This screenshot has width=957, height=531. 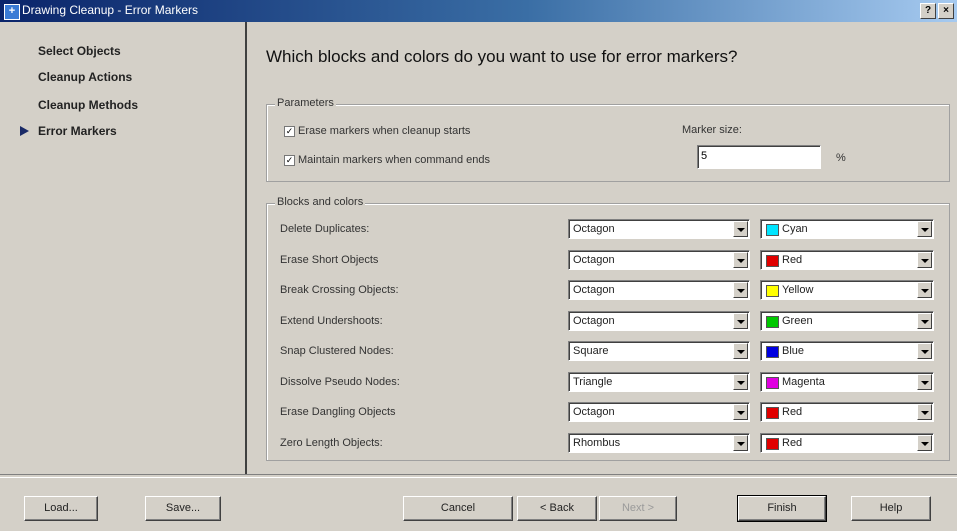 What do you see at coordinates (803, 382) in the screenshot?
I see `color-select-value: Magenta` at bounding box center [803, 382].